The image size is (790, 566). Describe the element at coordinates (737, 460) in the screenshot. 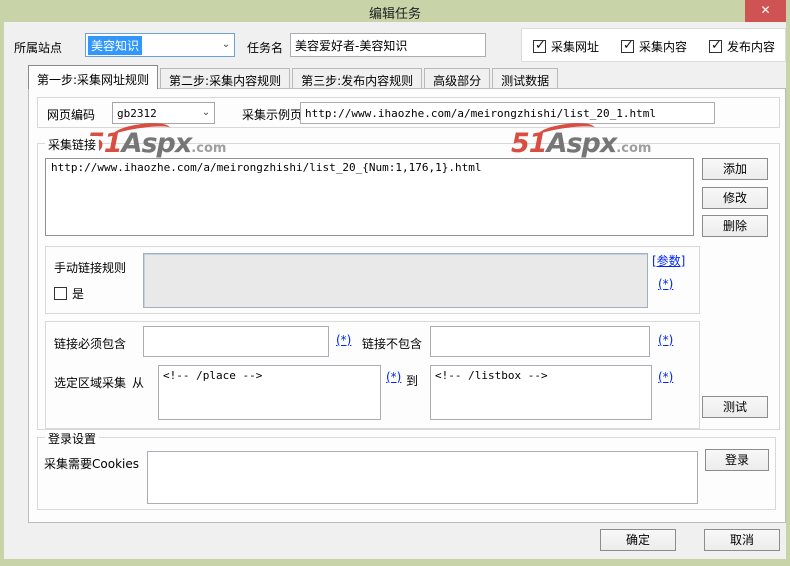

I see `login-button: 登录` at that location.